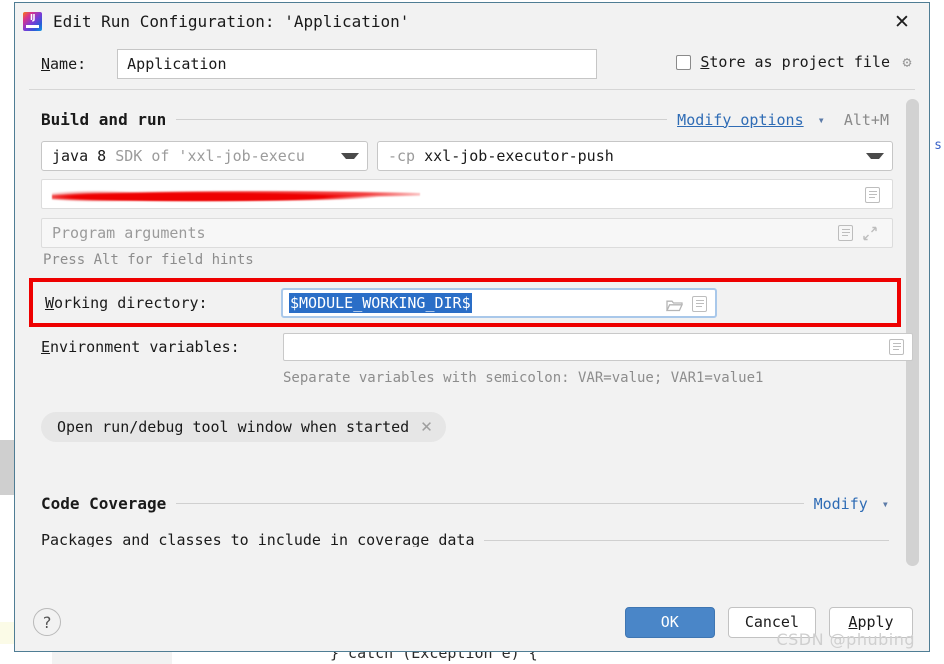 Image resolution: width=944 pixels, height=664 pixels. Describe the element at coordinates (104, 119) in the screenshot. I see `build-and-run-title: Build and run` at that location.